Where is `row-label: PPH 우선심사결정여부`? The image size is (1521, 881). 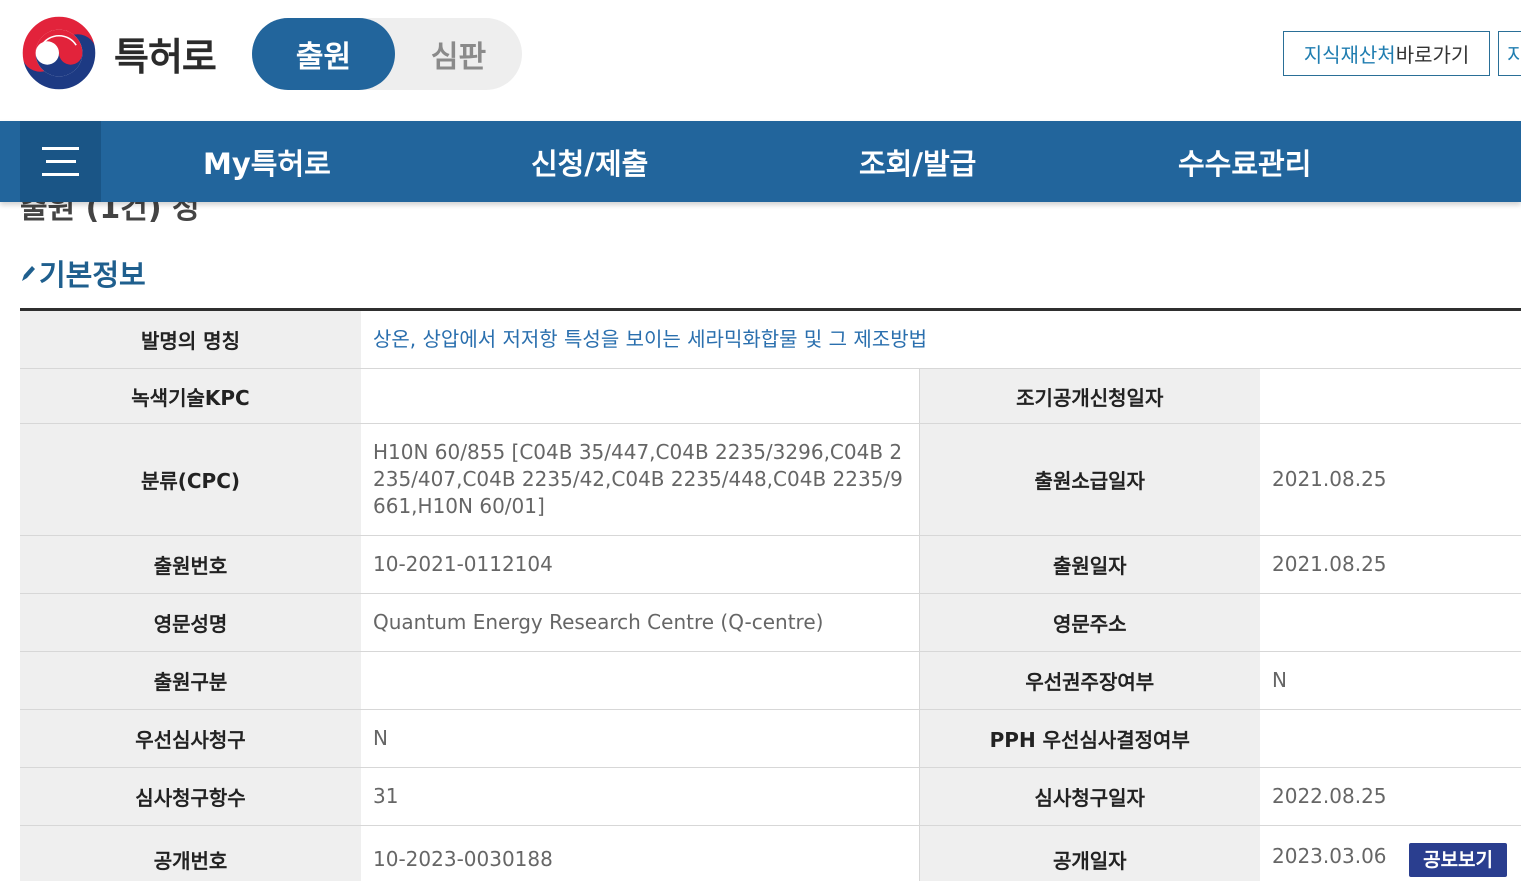
row-label: PPH 우선심사결정여부 is located at coordinates (1089, 738).